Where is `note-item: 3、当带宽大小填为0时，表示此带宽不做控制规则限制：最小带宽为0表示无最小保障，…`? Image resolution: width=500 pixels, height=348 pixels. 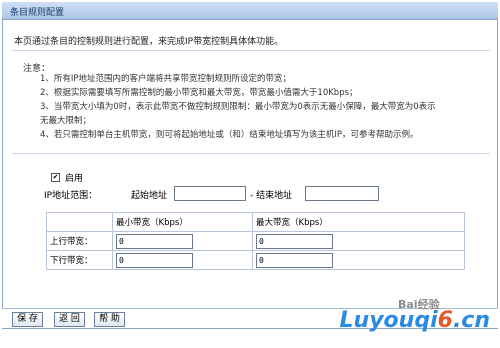
note-item: 3、当带宽大小填为0时，表示此带宽不做控制规则限制：最小带宽为0表示无最小保障，… is located at coordinates (238, 107).